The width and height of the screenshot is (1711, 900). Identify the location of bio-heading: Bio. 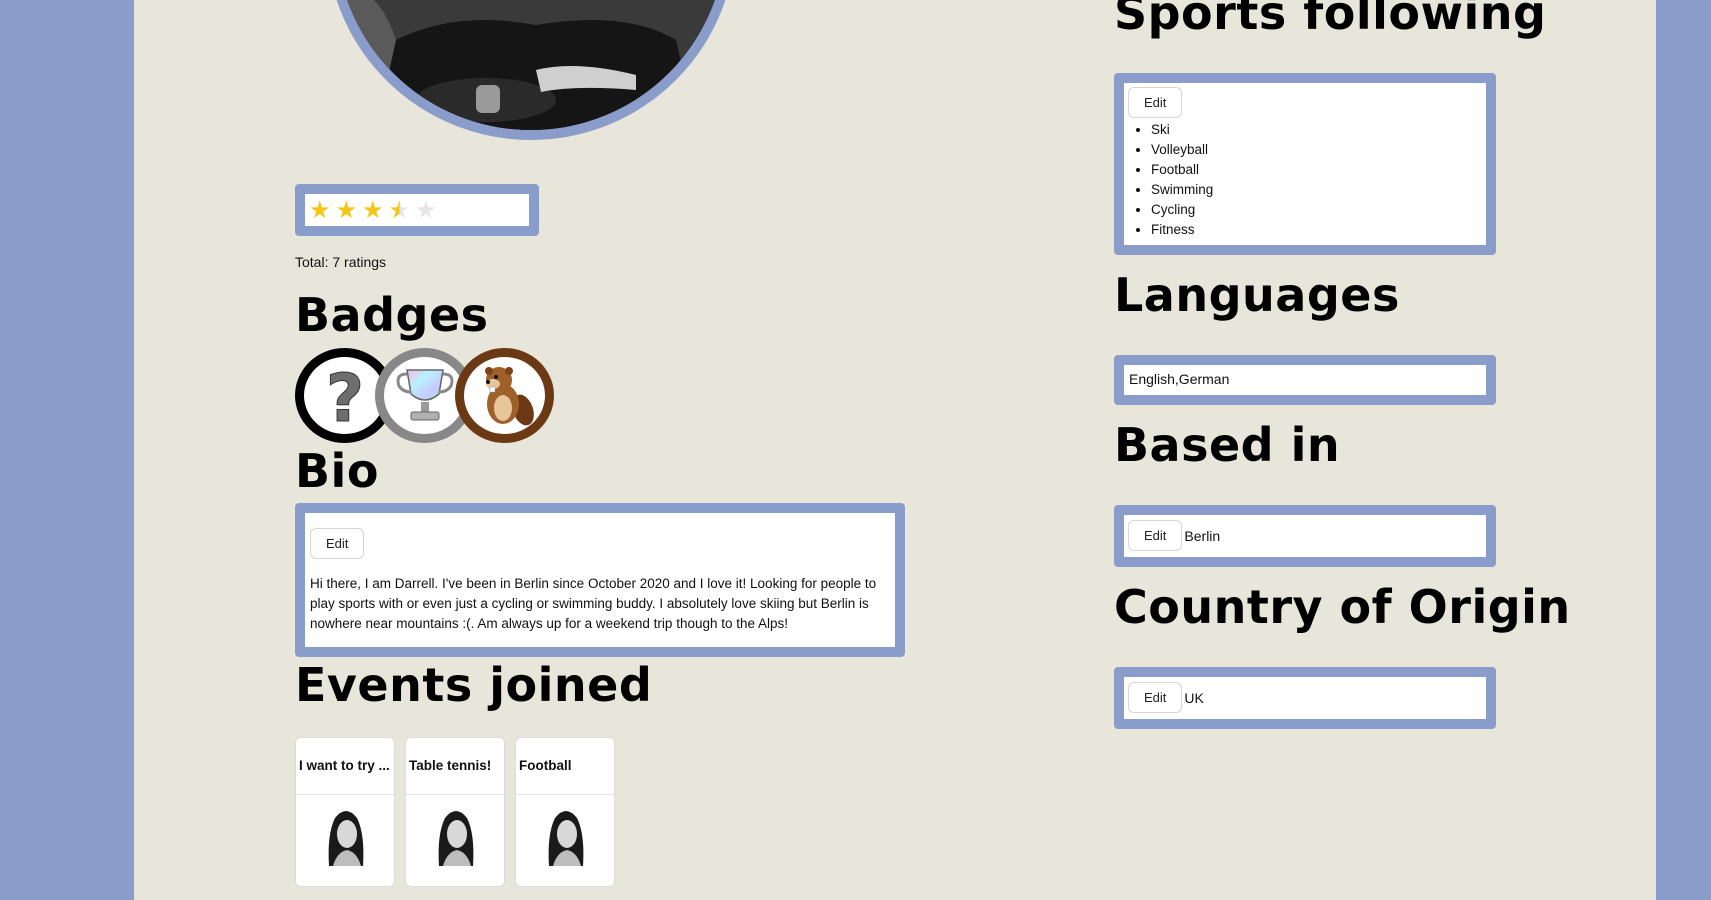
(337, 471).